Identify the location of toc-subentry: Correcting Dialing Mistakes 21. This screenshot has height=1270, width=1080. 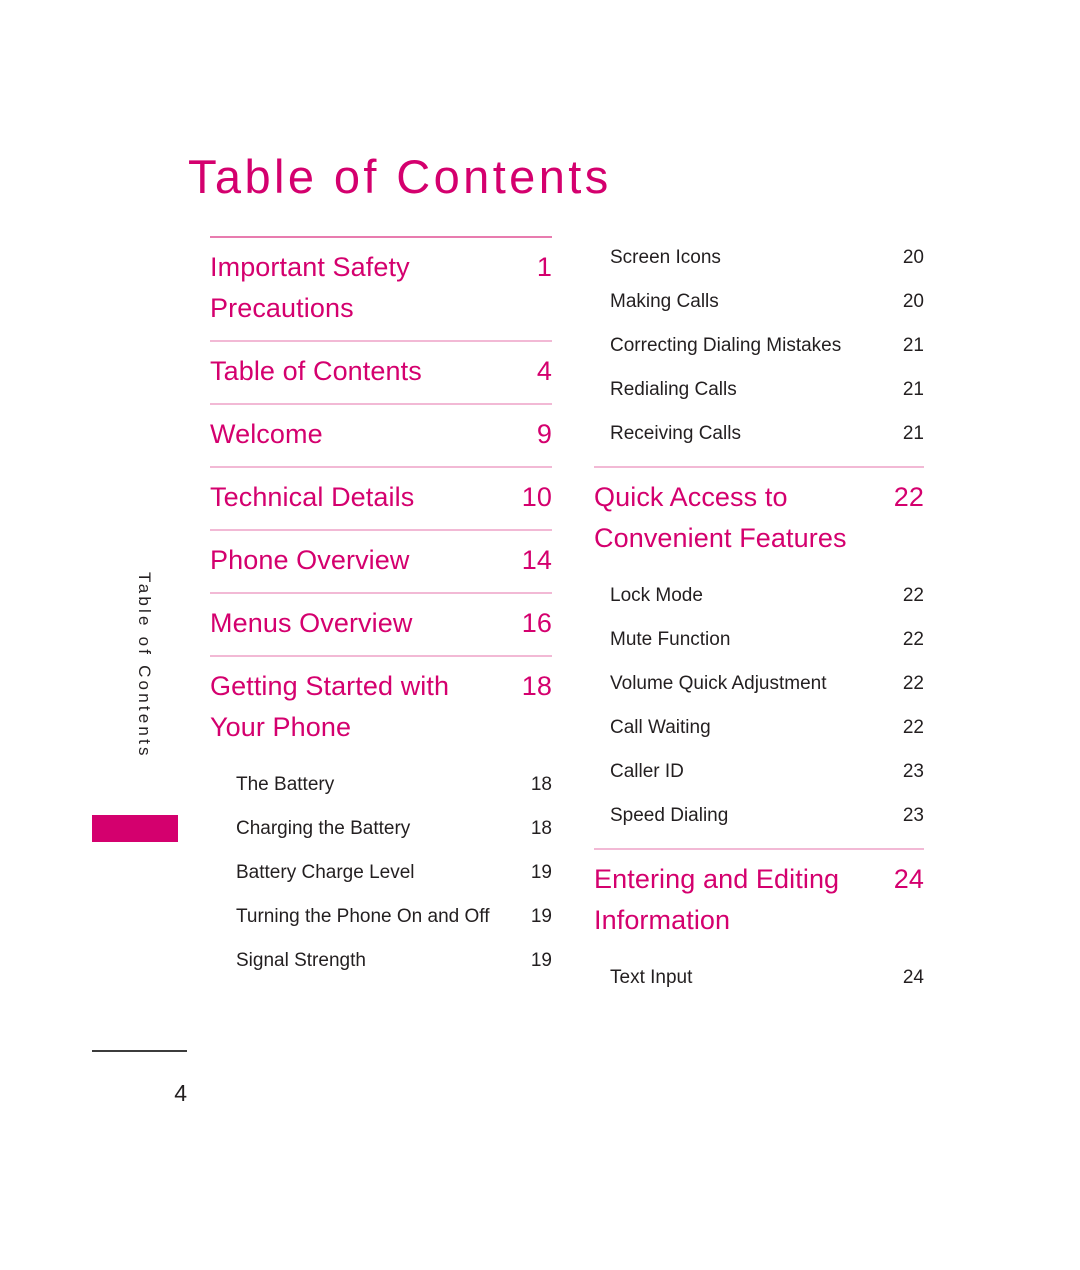
(759, 346).